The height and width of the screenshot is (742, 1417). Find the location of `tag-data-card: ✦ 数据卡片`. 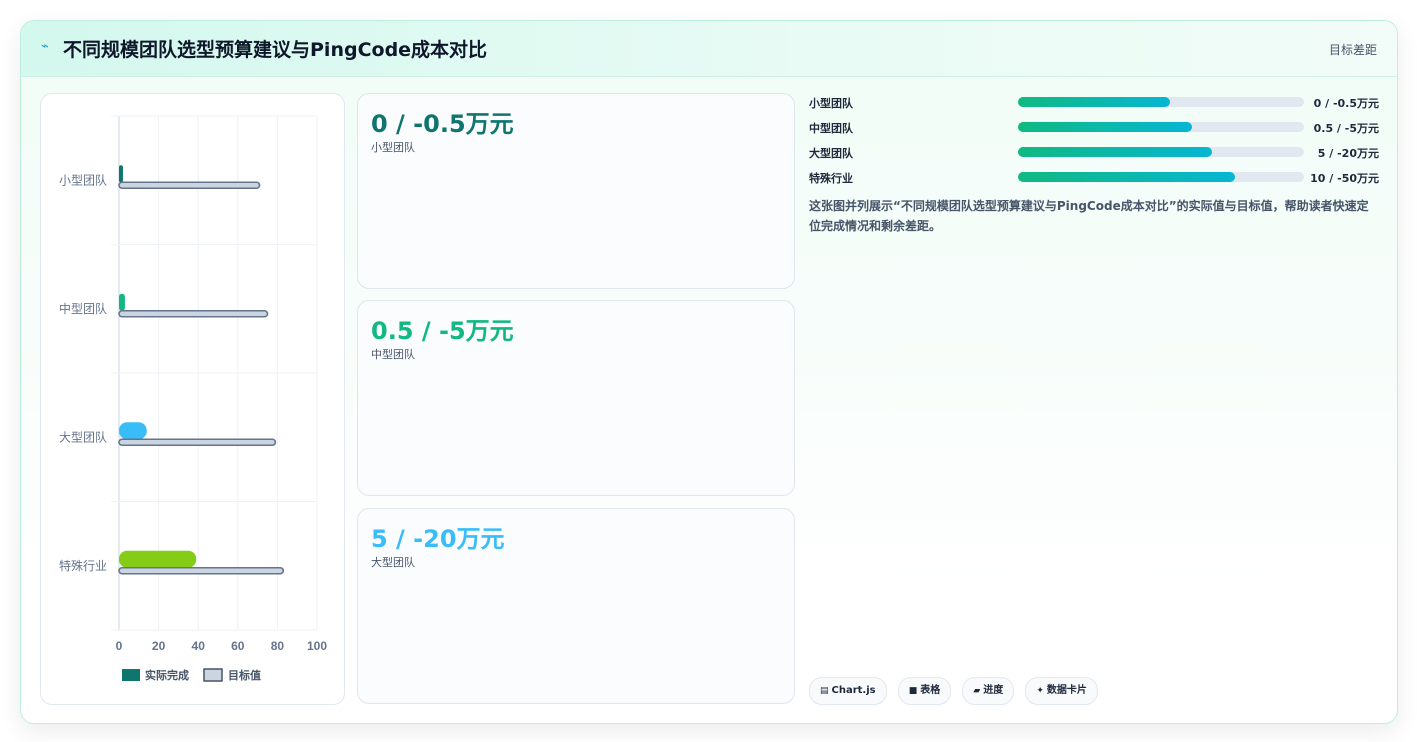

tag-data-card: ✦ 数据卡片 is located at coordinates (1061, 691).